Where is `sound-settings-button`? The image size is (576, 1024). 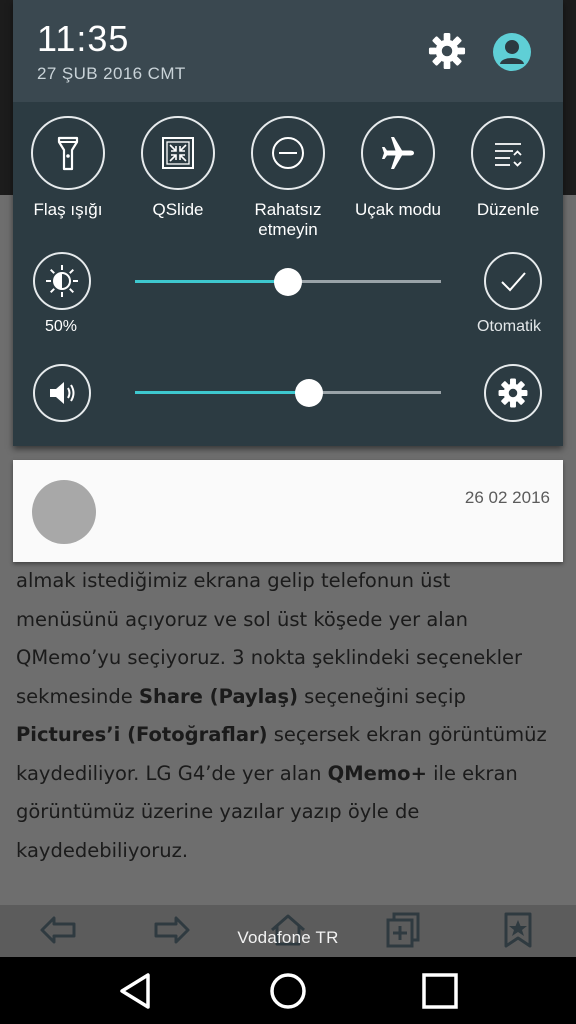
sound-settings-button is located at coordinates (513, 393).